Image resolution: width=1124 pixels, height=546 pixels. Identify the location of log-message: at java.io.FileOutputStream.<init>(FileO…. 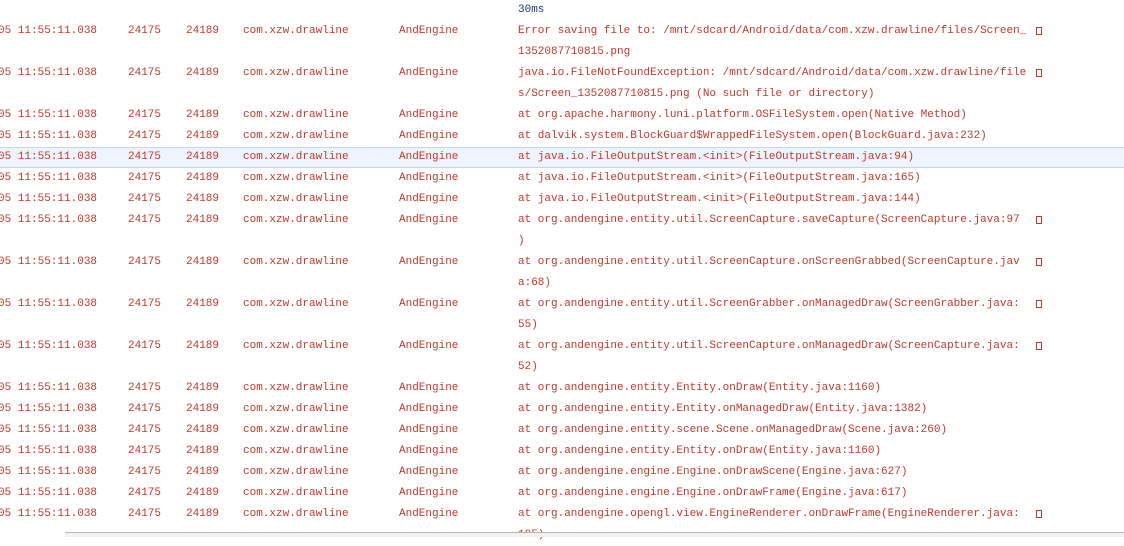
(719, 178).